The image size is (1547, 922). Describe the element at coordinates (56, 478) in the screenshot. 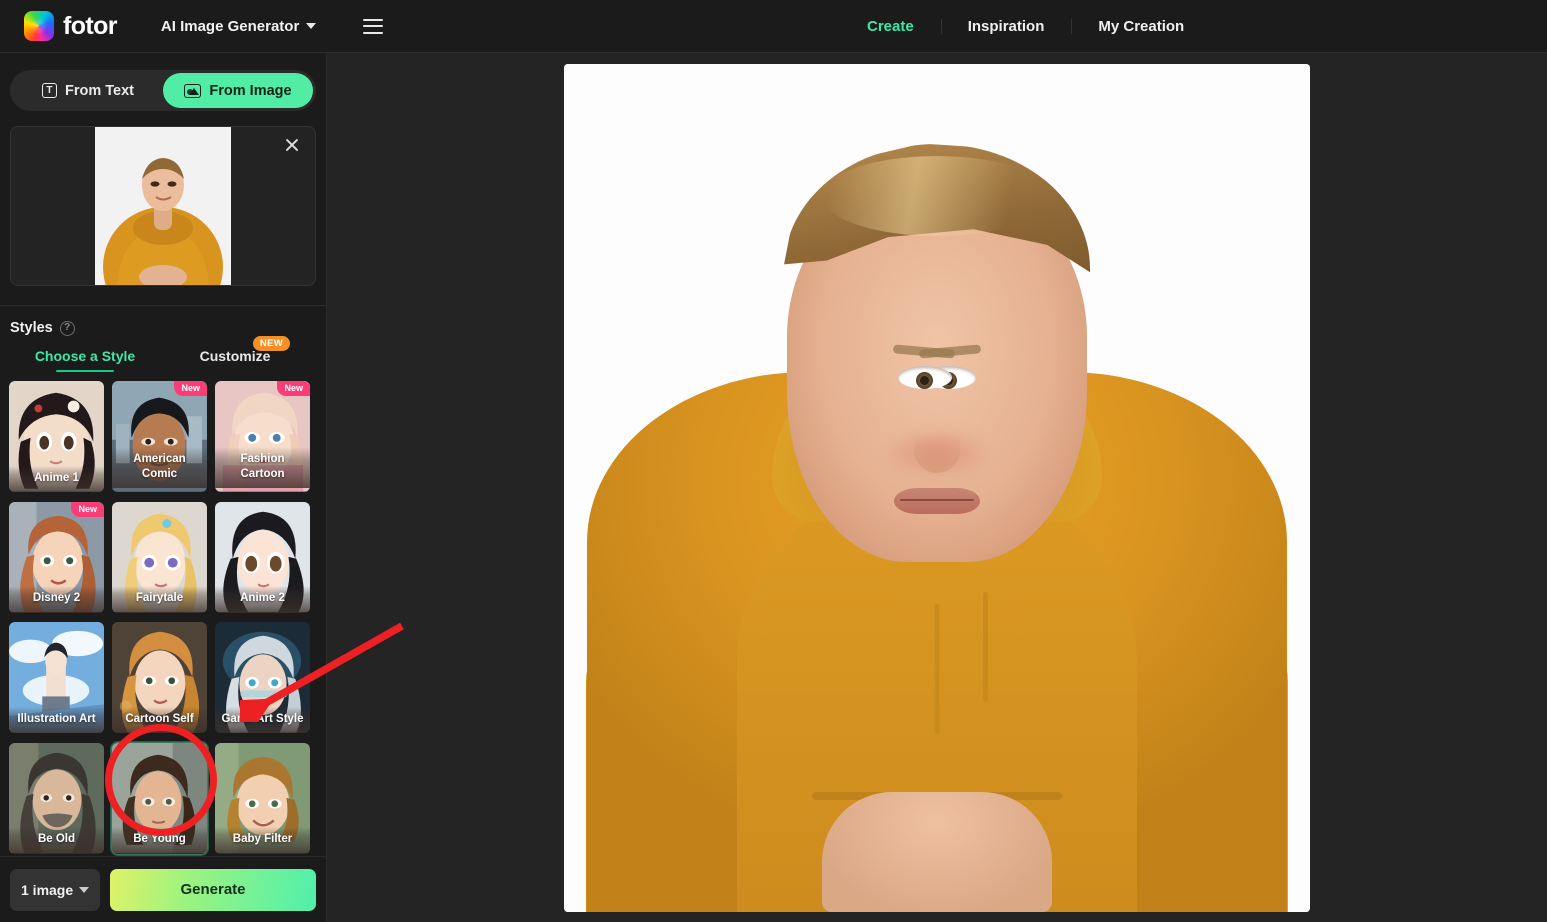

I see `style-card-label: Anime 1` at that location.